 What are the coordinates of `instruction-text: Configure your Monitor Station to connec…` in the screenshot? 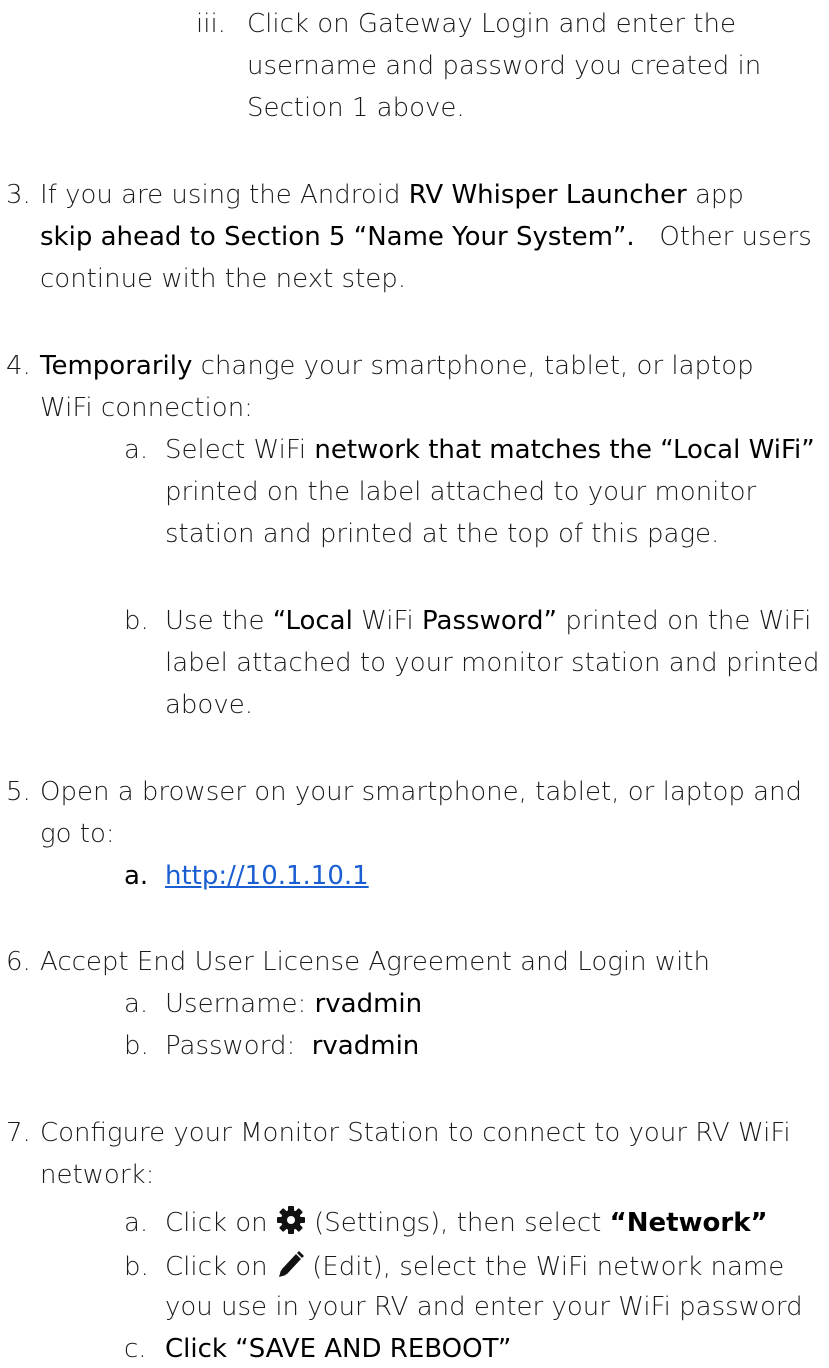 It's located at (415, 1133).